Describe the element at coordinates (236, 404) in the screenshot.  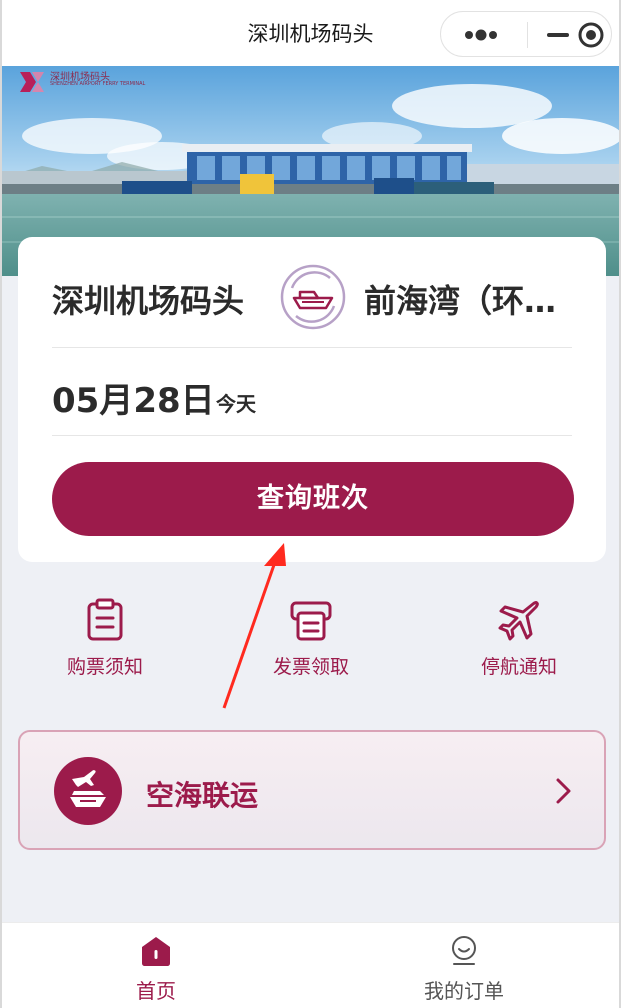
I see `date-hint: 今天` at that location.